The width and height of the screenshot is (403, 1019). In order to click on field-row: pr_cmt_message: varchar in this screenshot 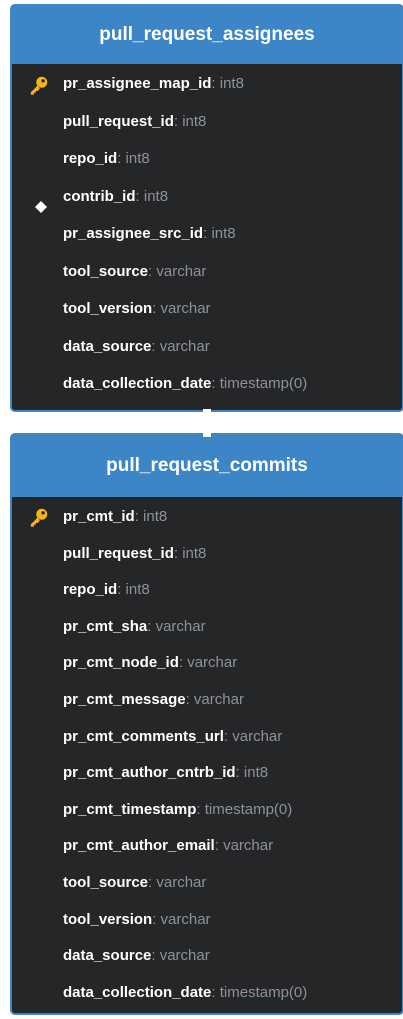, I will do `click(207, 700)`.